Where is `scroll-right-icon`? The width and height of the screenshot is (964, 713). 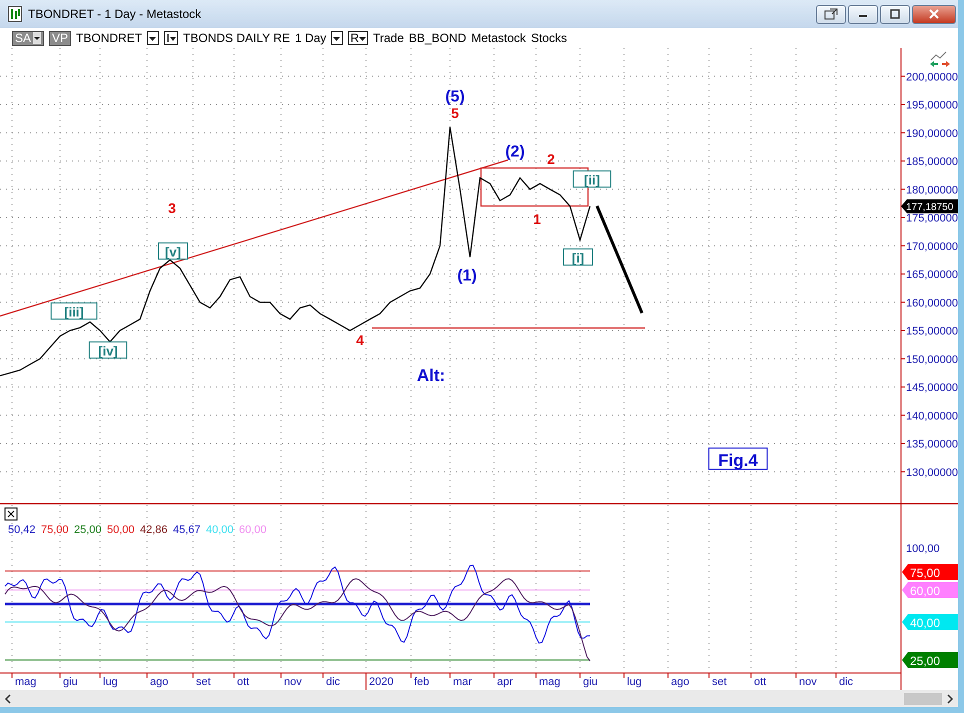 scroll-right-icon is located at coordinates (950, 699).